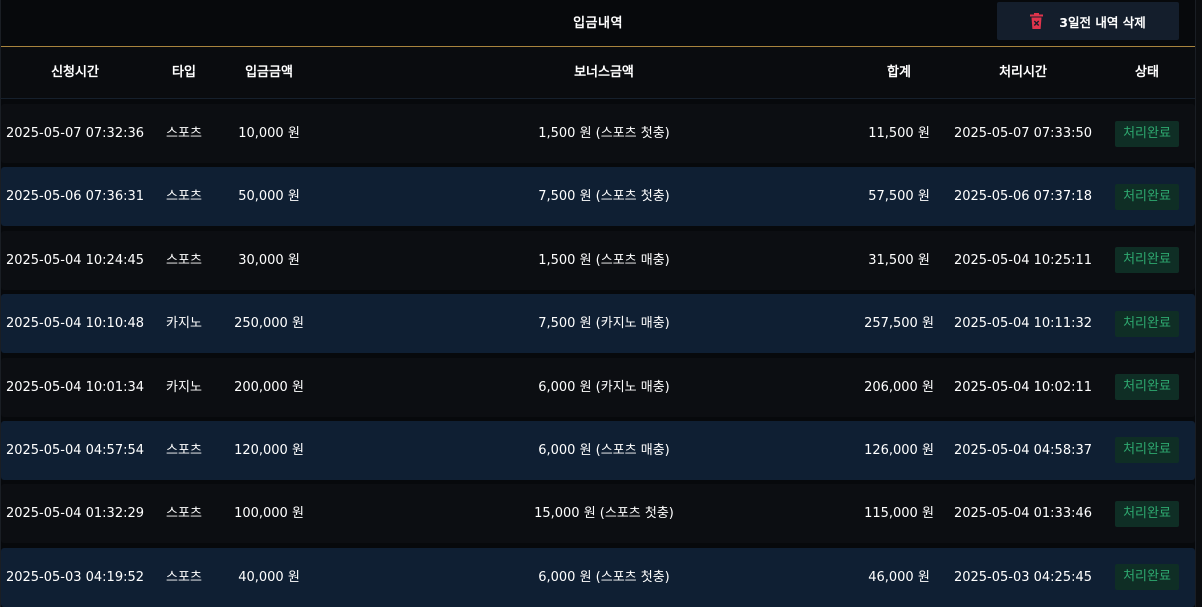 The image size is (1202, 607). What do you see at coordinates (75, 324) in the screenshot?
I see `request-time: 2025-05-04 10:10:48` at bounding box center [75, 324].